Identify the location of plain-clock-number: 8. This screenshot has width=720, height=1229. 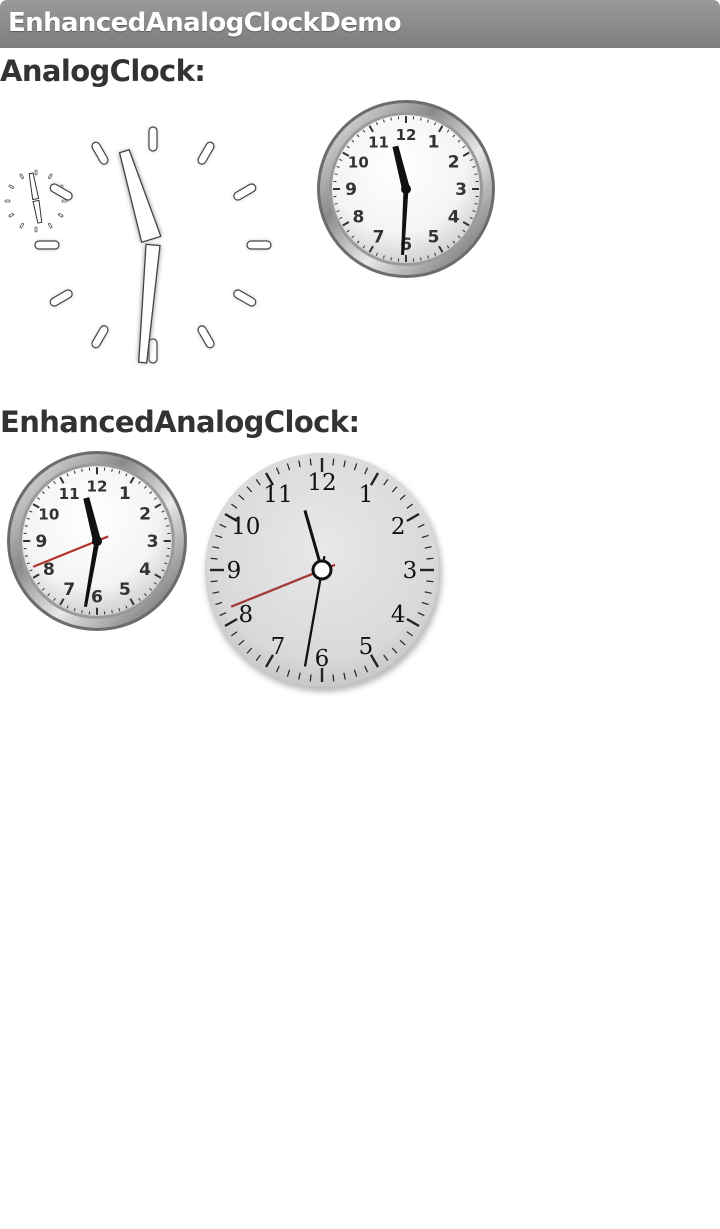
(245, 615).